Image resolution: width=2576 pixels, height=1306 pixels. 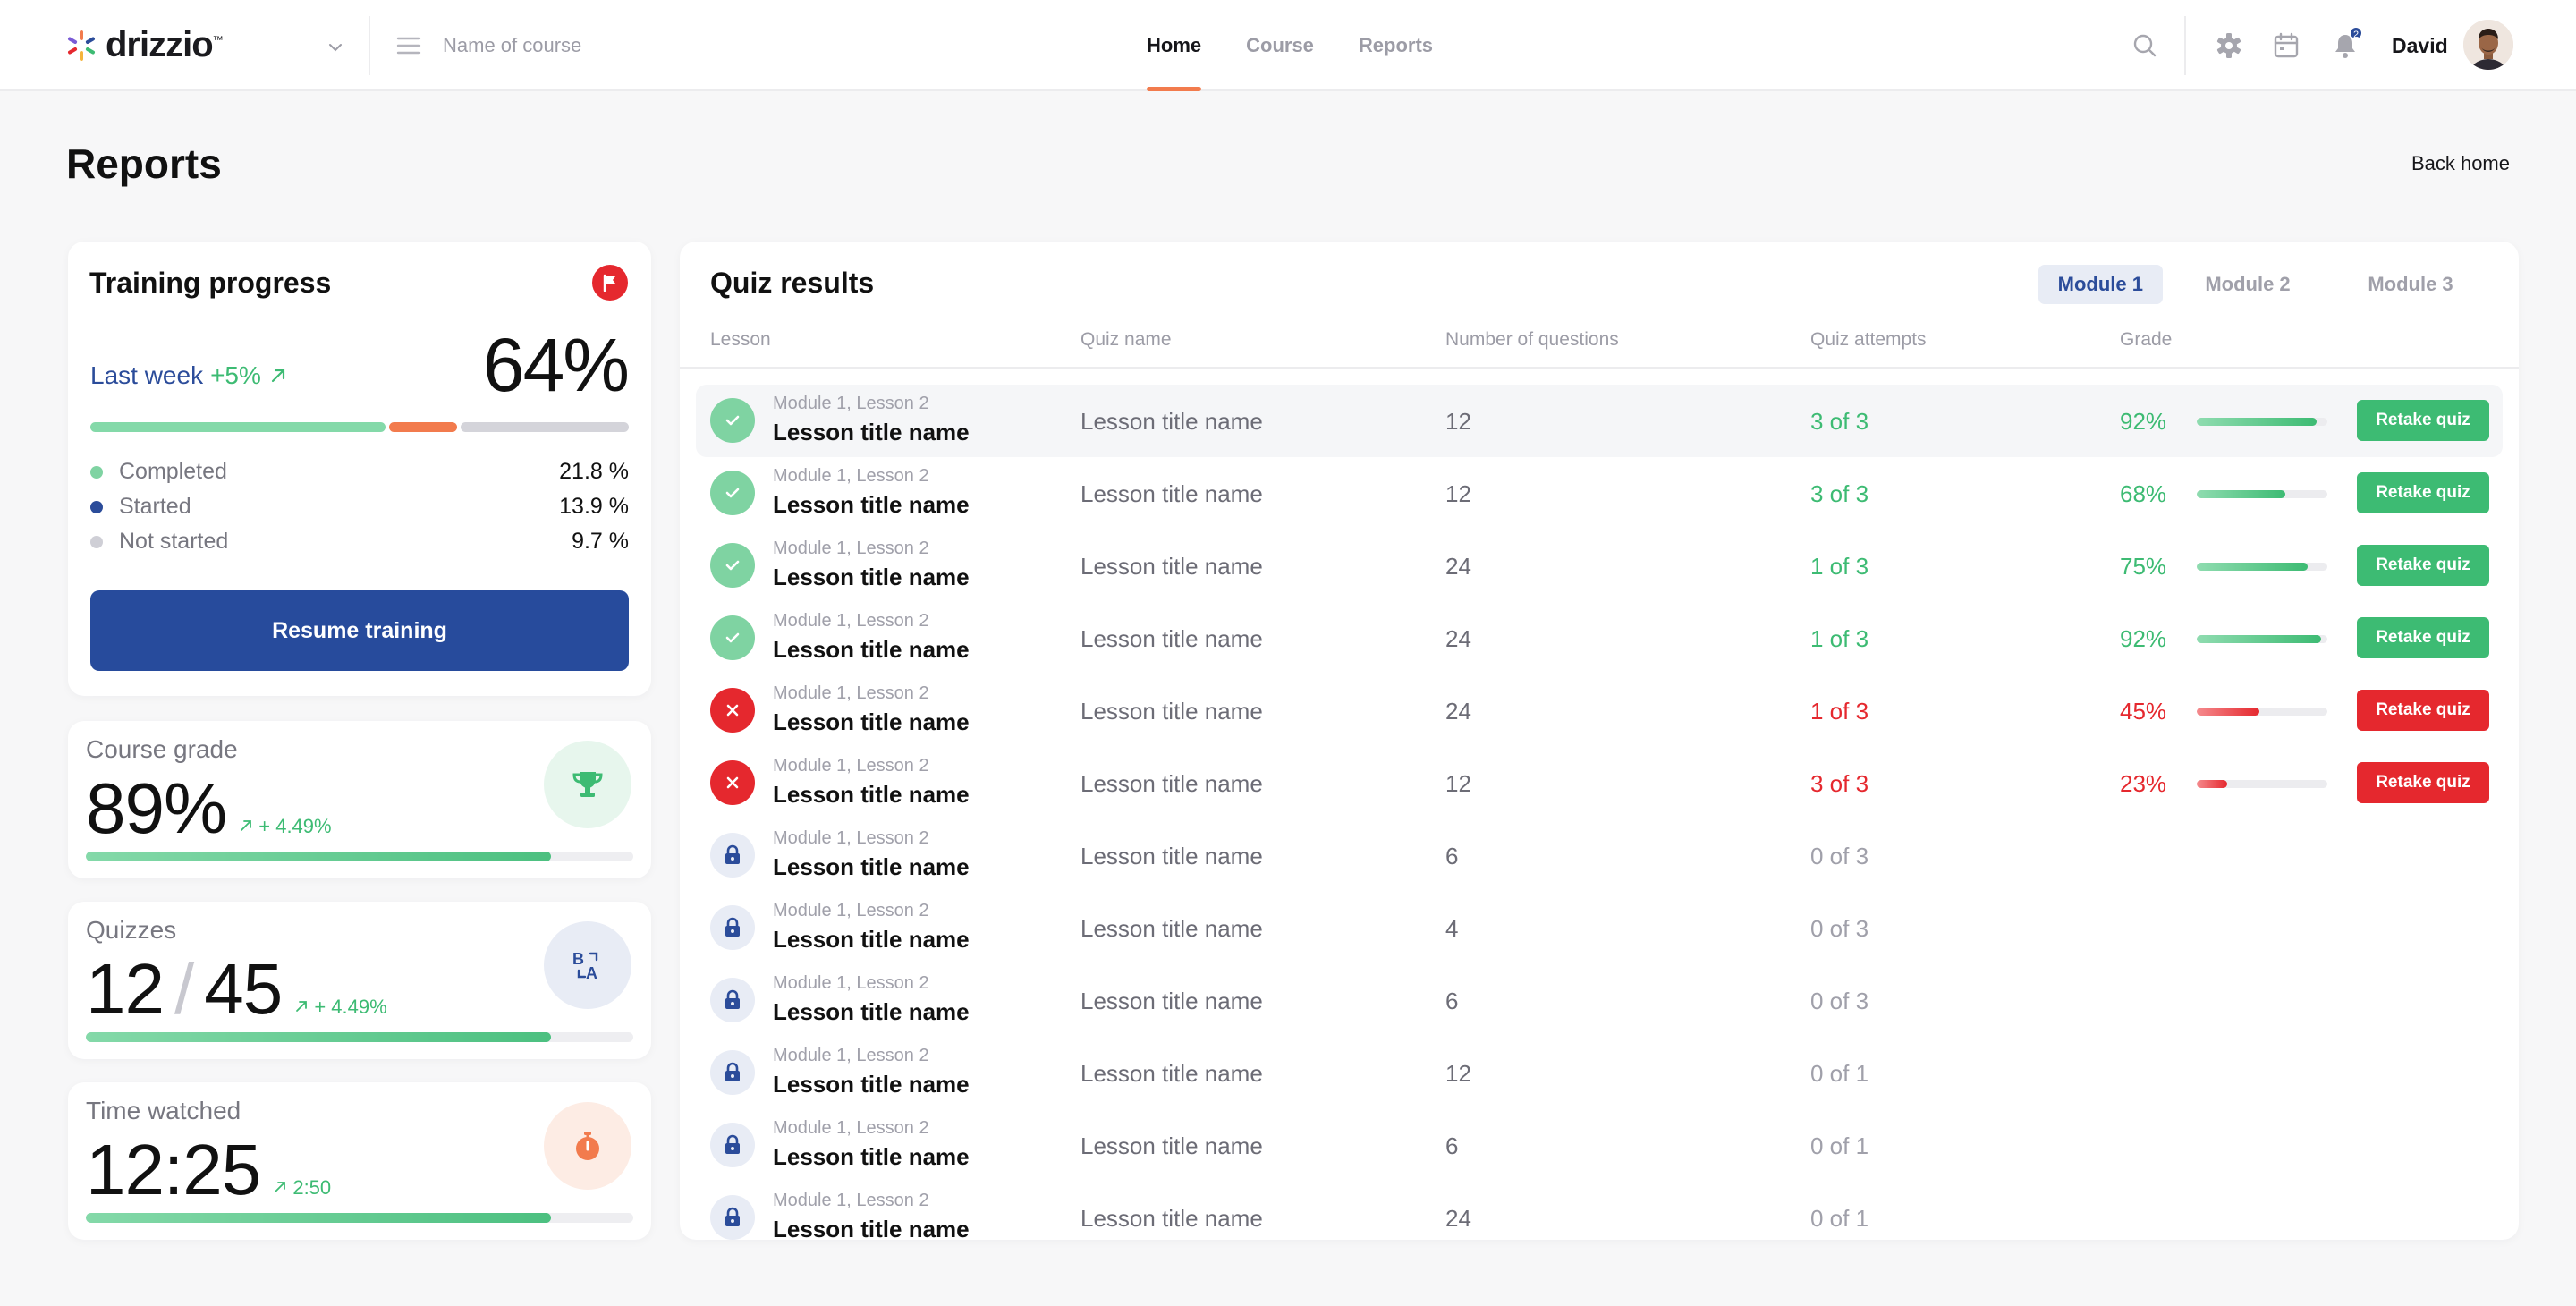 I want to click on calendar-button, so click(x=2286, y=46).